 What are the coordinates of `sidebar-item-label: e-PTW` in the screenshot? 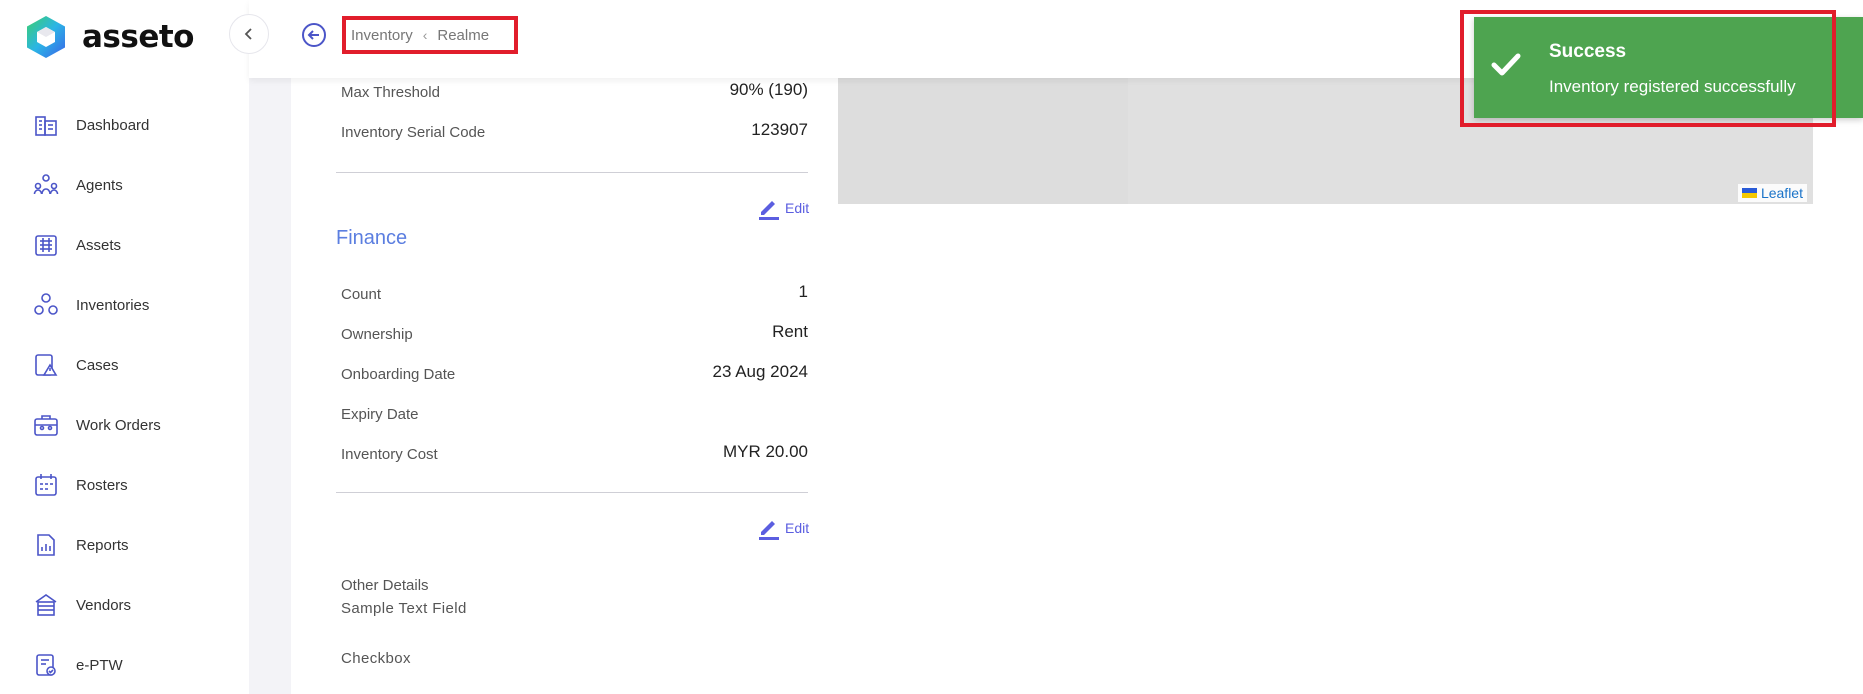 It's located at (99, 665).